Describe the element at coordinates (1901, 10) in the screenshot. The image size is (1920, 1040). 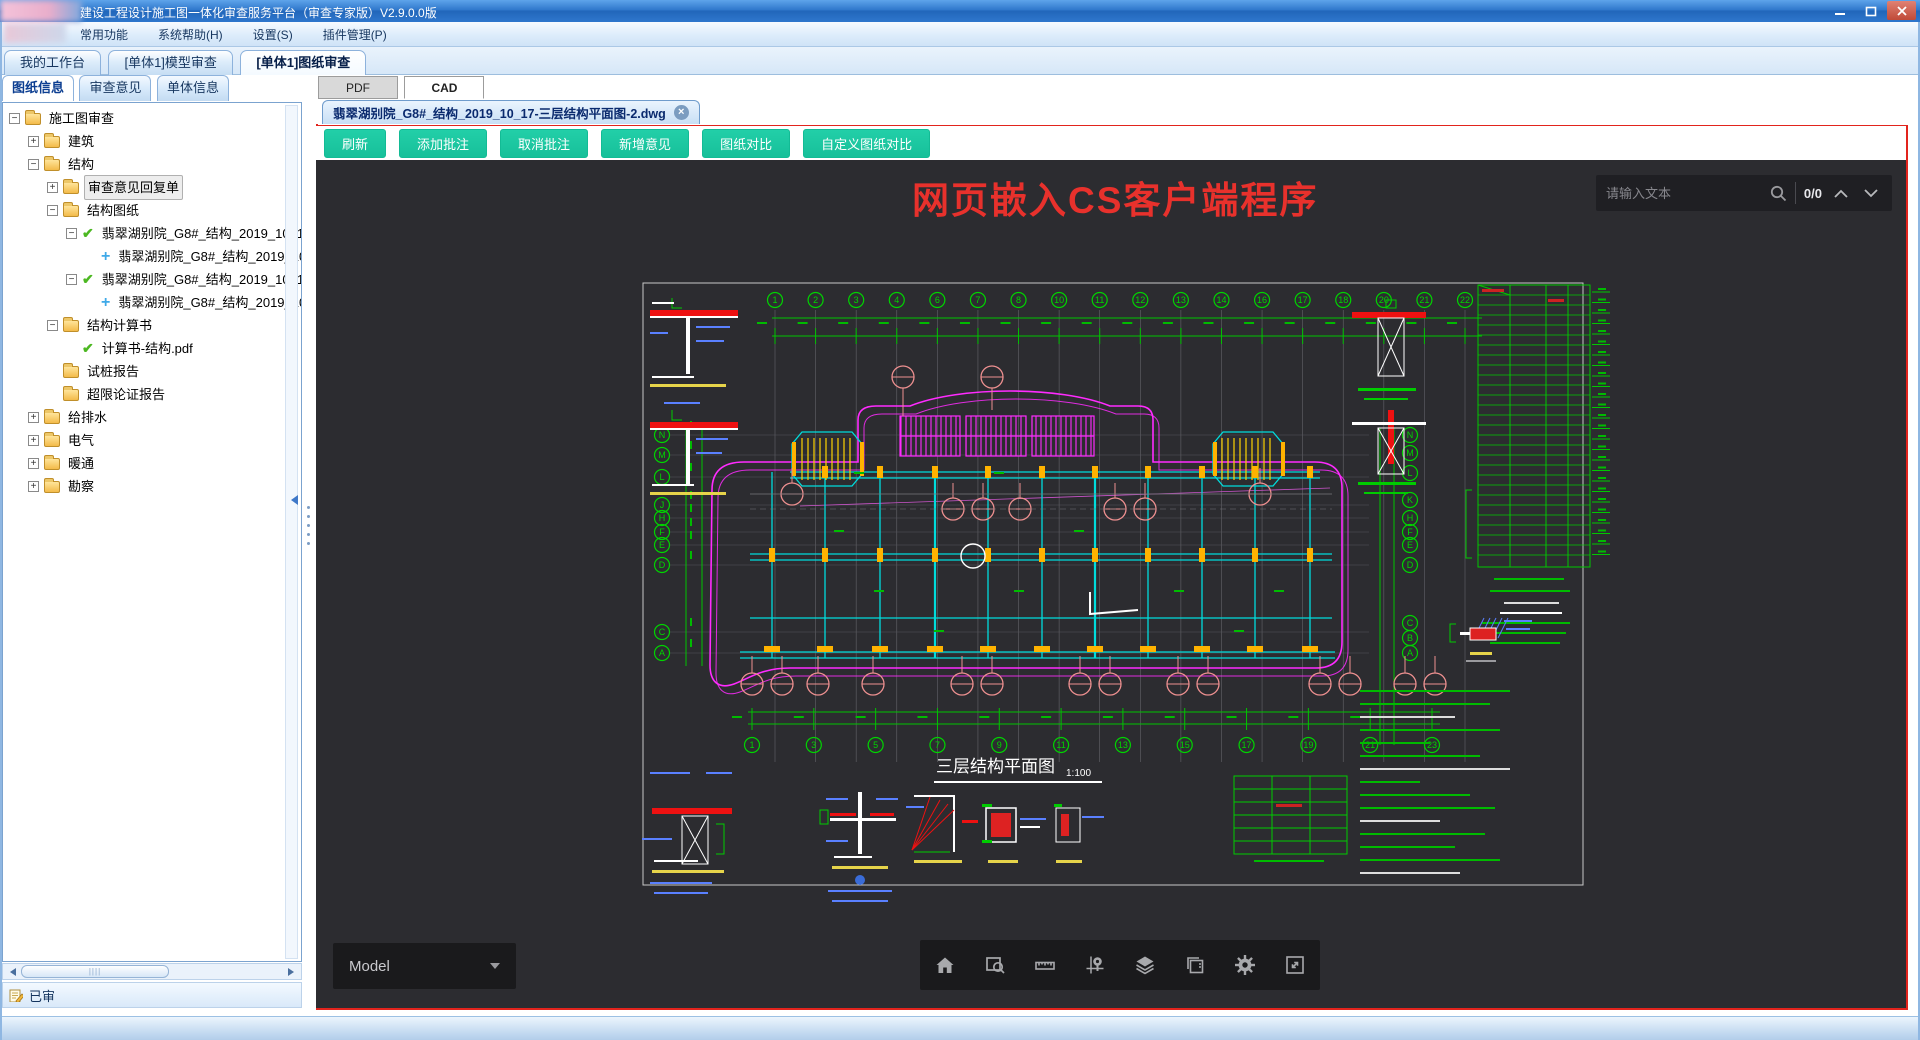
I see `close-button` at that location.